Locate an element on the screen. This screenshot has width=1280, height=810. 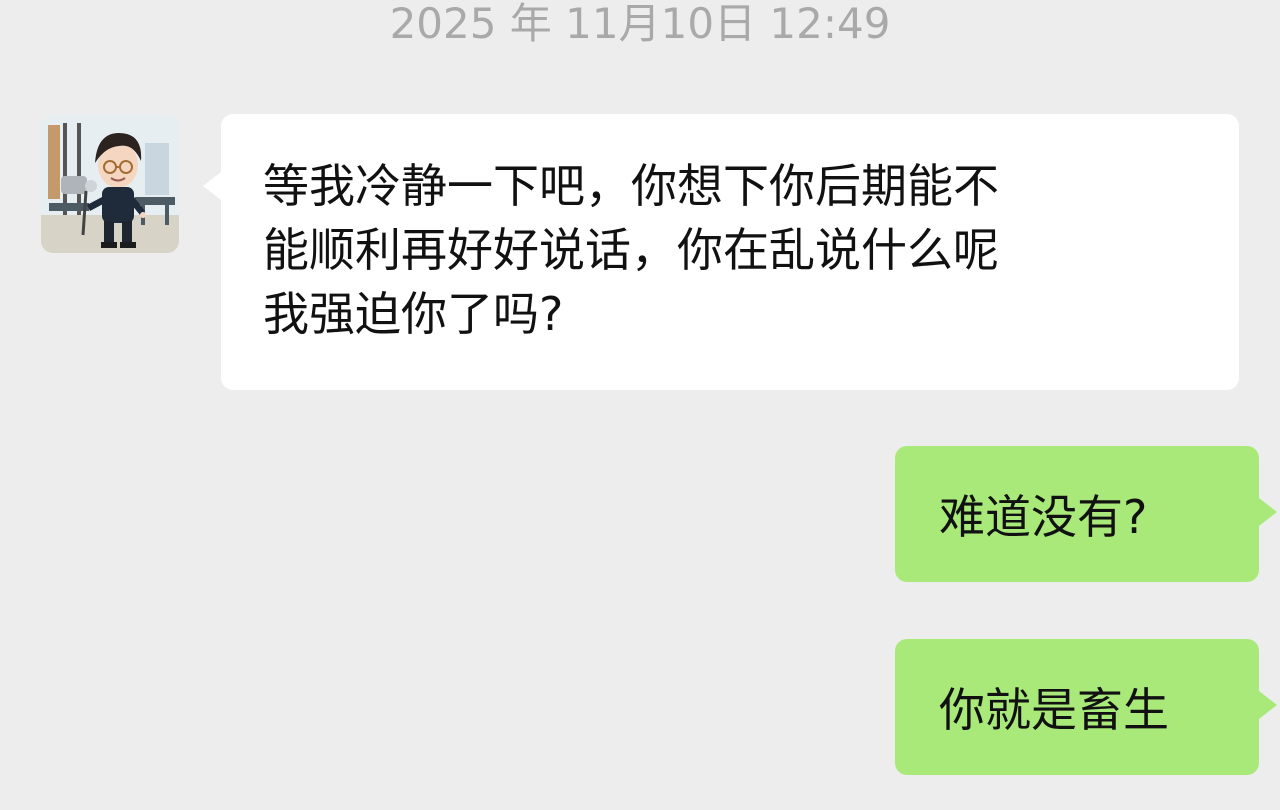
incoming-message-line: 等我冷静一下吧，你想下你后期能不 is located at coordinates (631, 186).